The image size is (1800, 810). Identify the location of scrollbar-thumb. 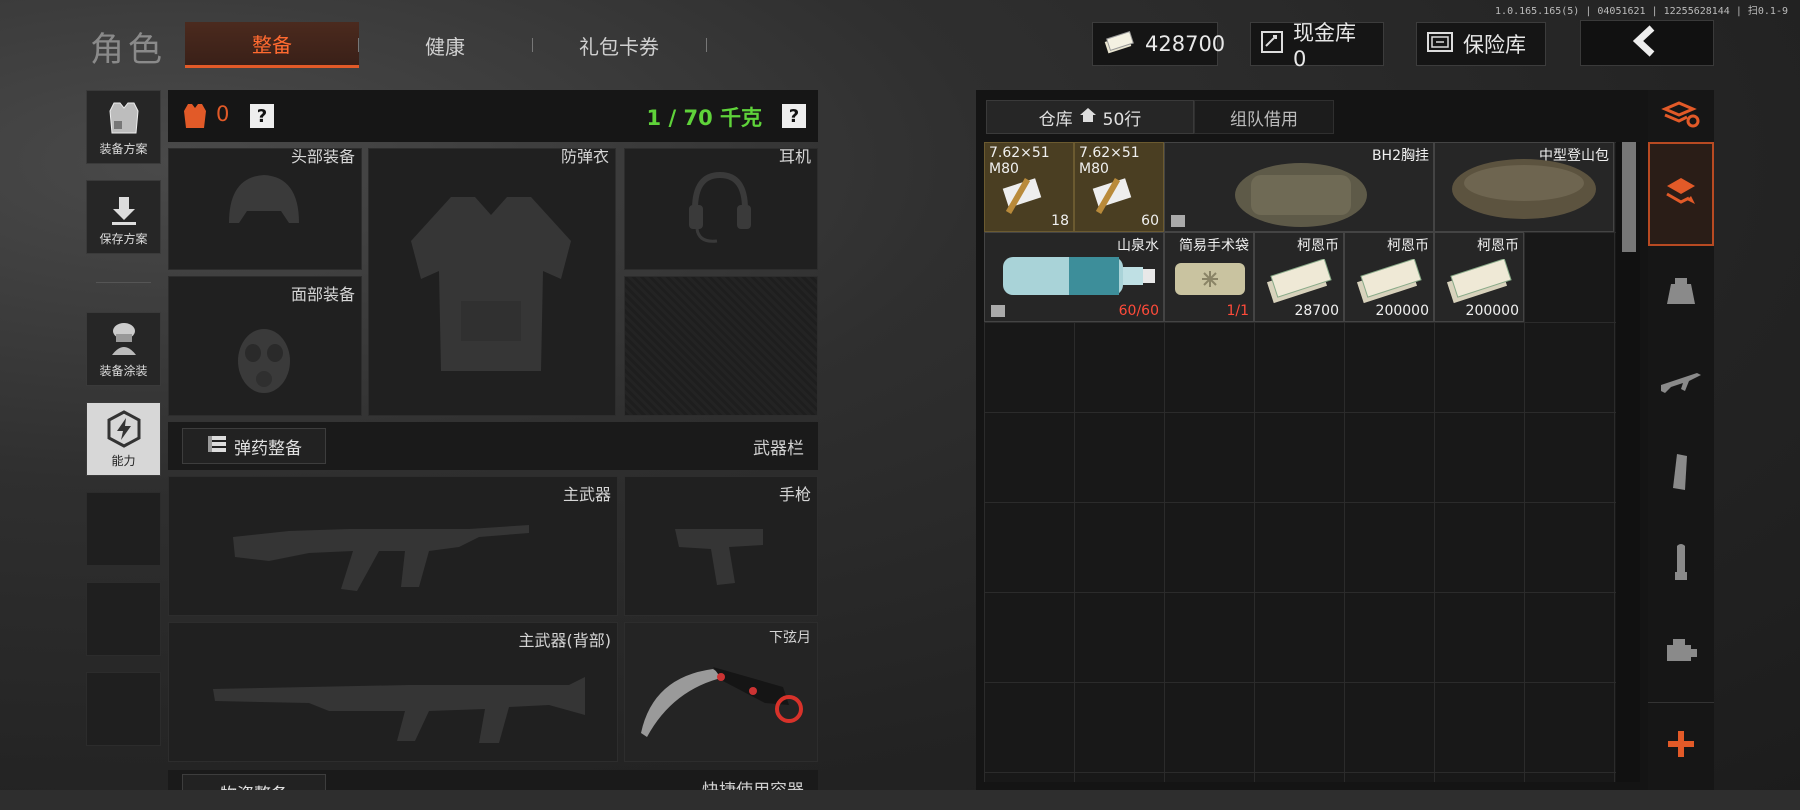
(1629, 197).